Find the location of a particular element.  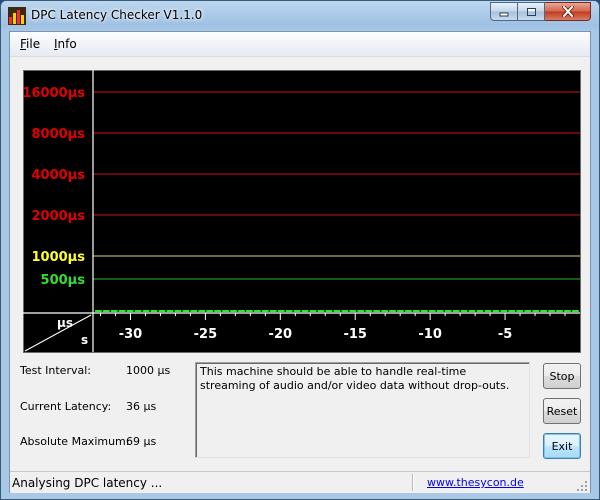

minimize-icon is located at coordinates (504, 14).